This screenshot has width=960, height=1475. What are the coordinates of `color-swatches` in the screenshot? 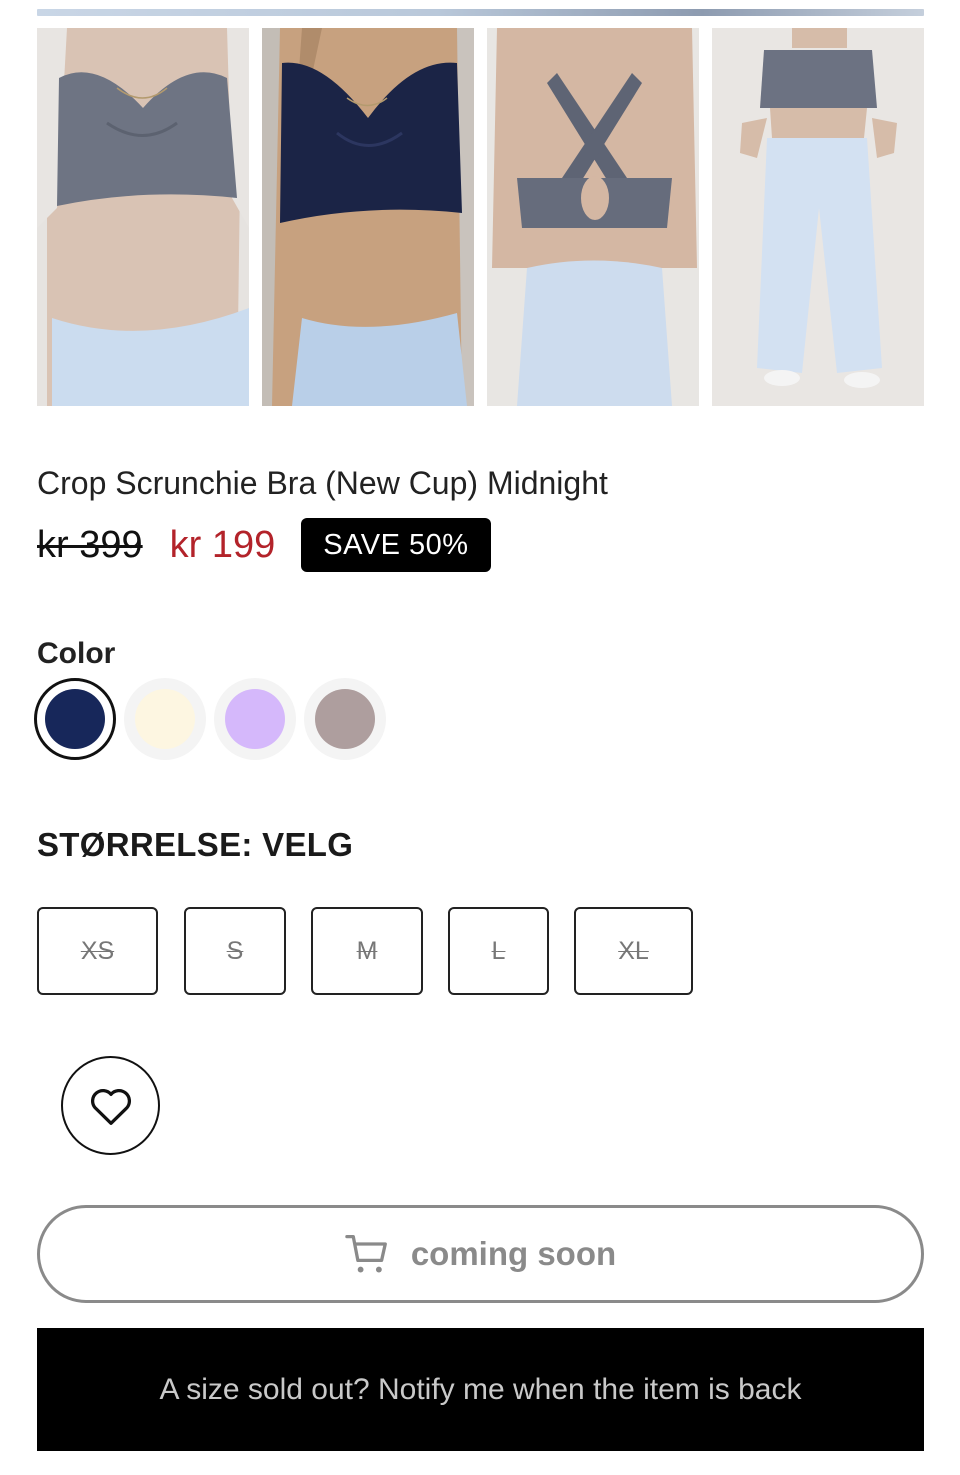 It's located at (210, 719).